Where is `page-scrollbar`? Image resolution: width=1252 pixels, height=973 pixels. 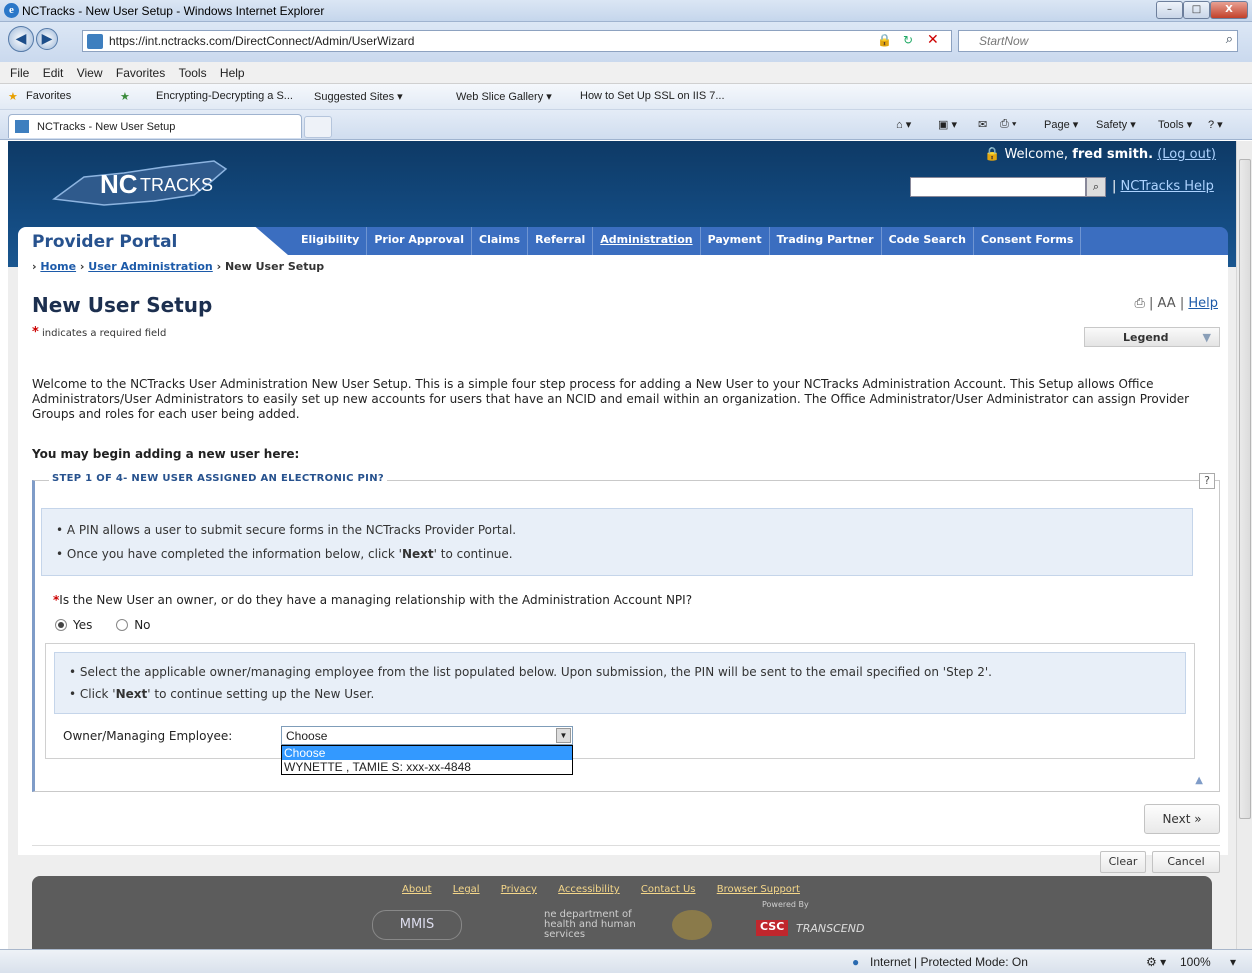 page-scrollbar is located at coordinates (1244, 545).